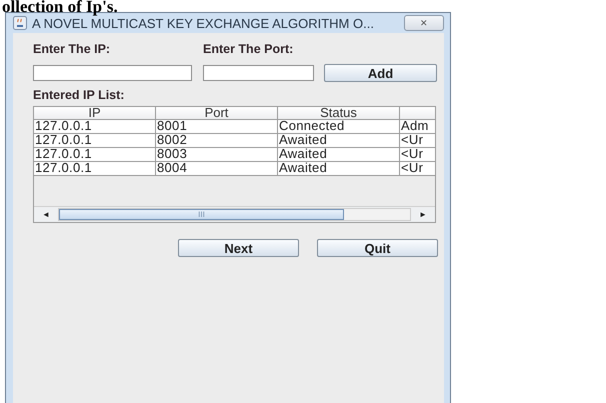 This screenshot has height=403, width=606. I want to click on ip-input-field, so click(112, 73).